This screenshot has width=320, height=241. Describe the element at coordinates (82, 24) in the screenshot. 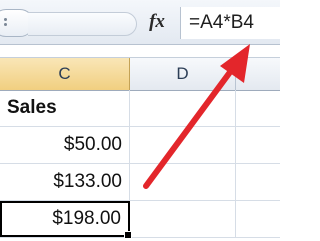

I see `formula-bar-divider` at that location.